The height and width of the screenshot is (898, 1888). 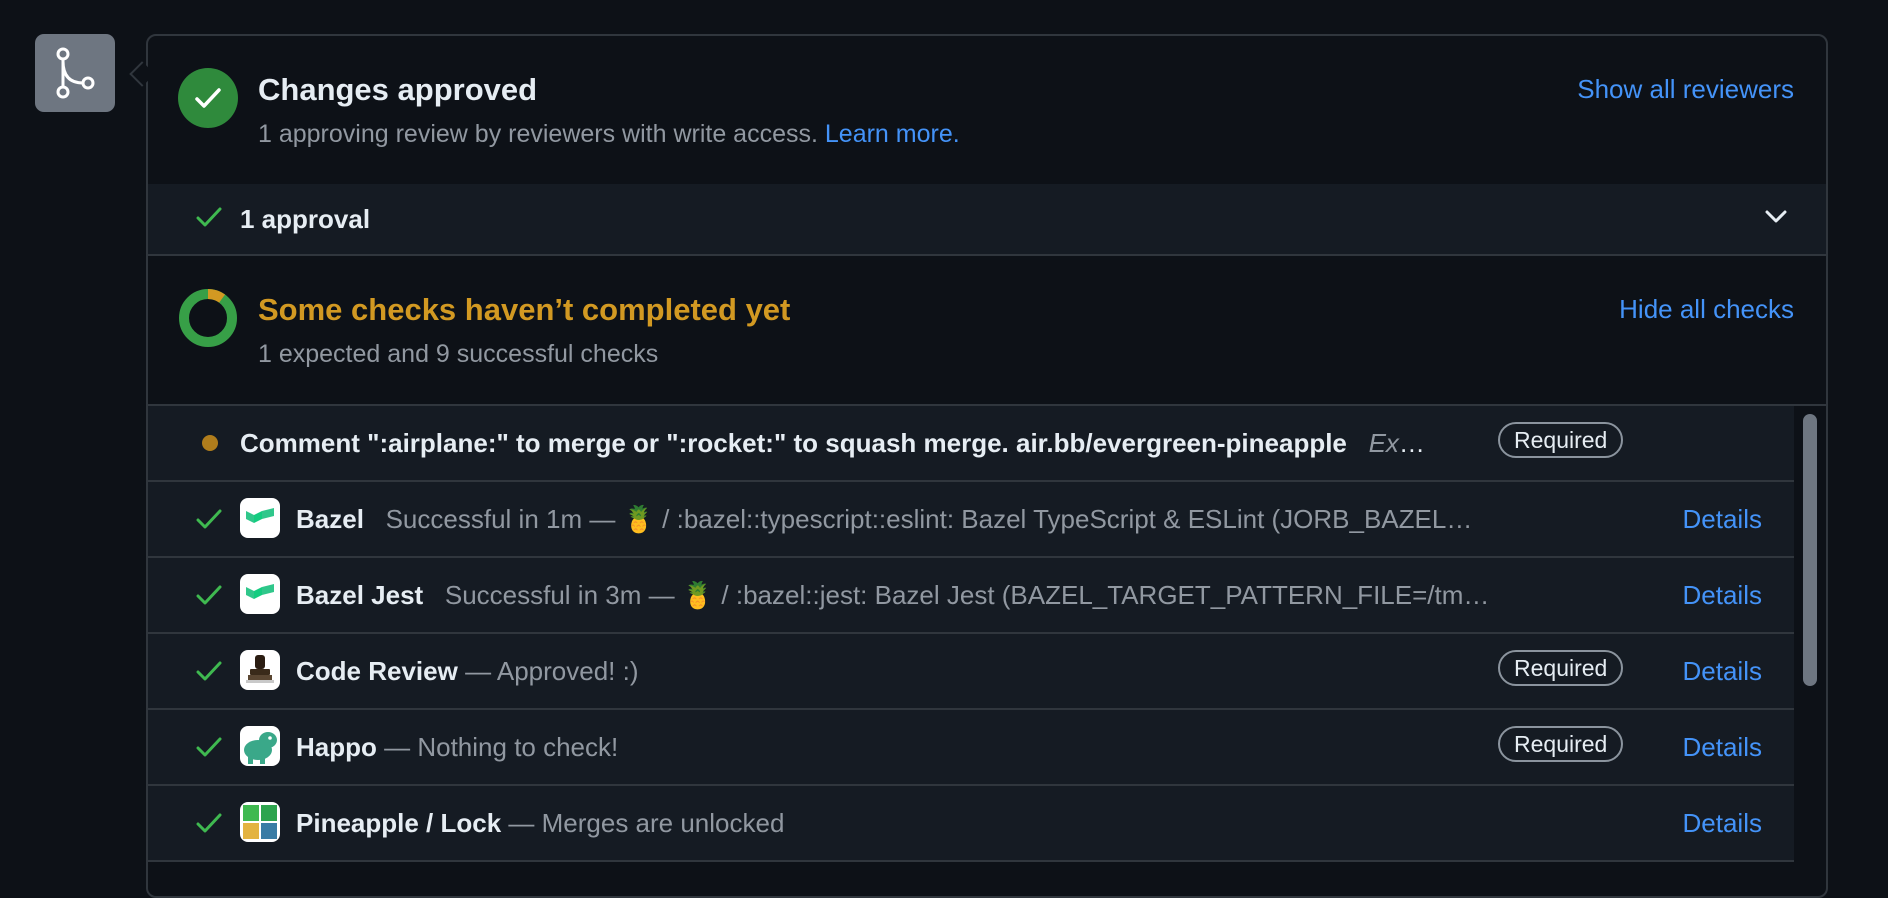 What do you see at coordinates (360, 595) in the screenshot?
I see `check-name: Bazel Jest` at bounding box center [360, 595].